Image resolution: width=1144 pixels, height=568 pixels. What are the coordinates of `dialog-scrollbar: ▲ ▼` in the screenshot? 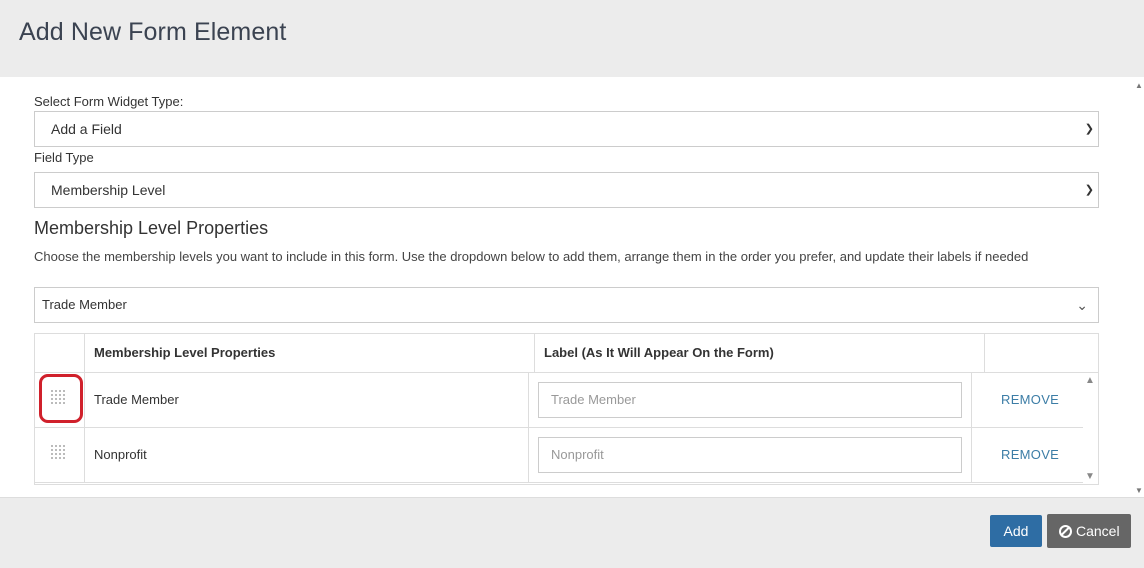 It's located at (1139, 287).